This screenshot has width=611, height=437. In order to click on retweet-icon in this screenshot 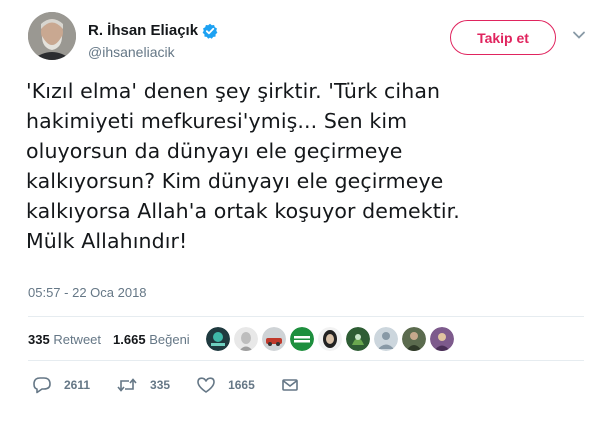, I will do `click(127, 385)`.